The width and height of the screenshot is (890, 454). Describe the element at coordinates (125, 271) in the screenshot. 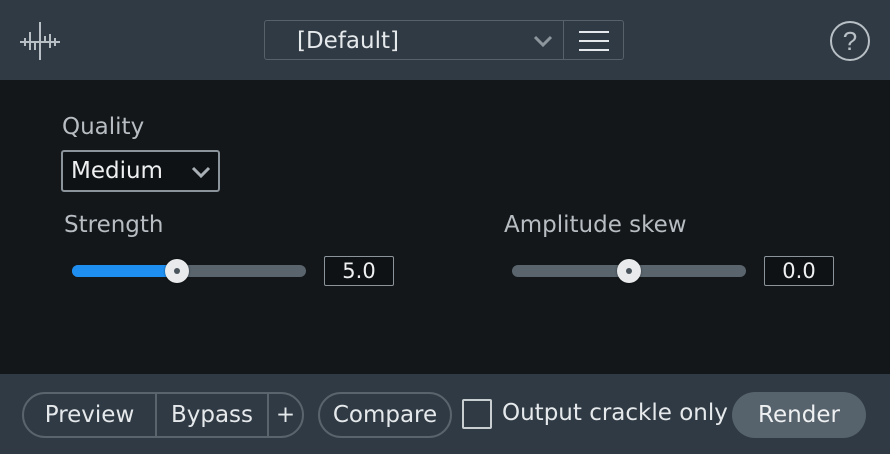

I see `strength-slider-fill` at that location.